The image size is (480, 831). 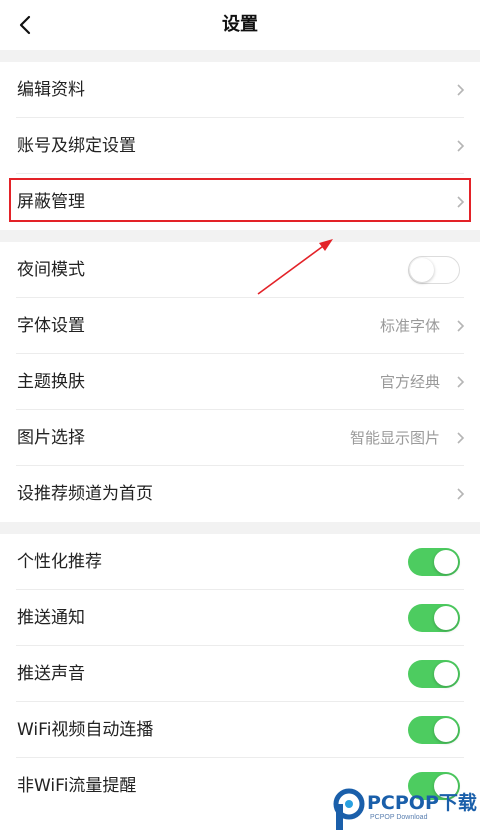 I want to click on watermark: PCPOP下载 PCPOP Download, so click(x=405, y=809).